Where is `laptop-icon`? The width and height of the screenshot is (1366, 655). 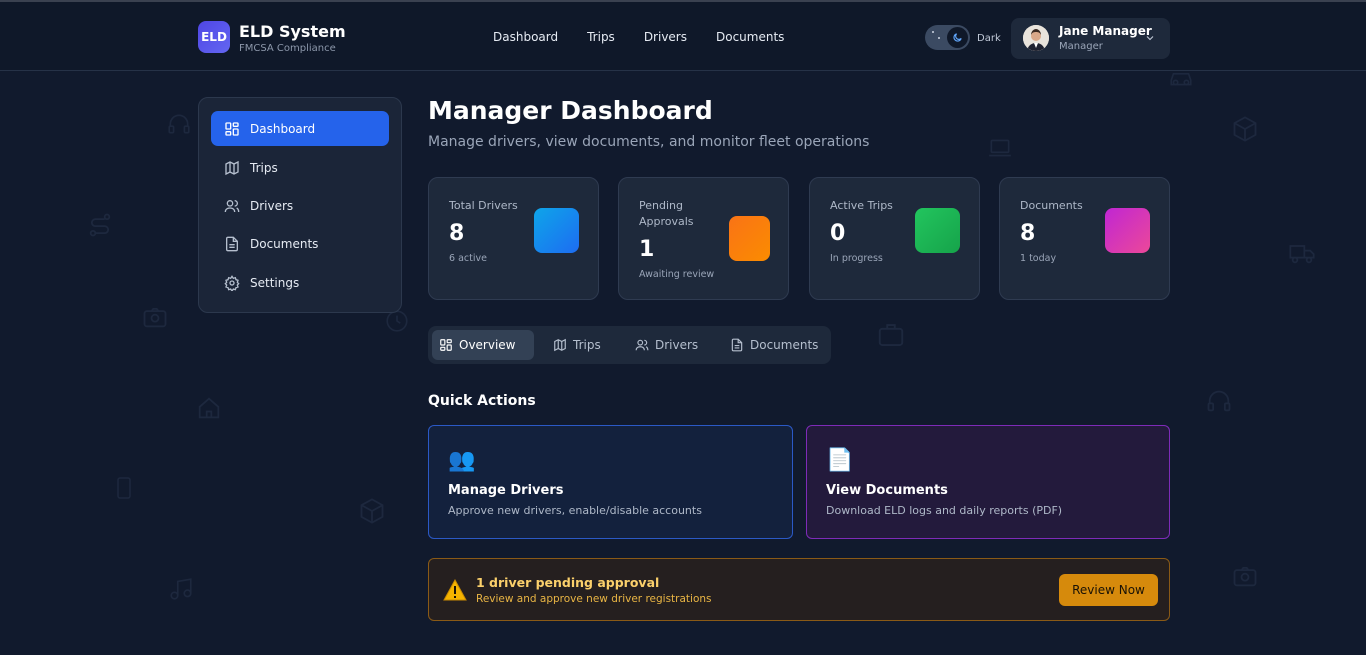
laptop-icon is located at coordinates (1000, 148).